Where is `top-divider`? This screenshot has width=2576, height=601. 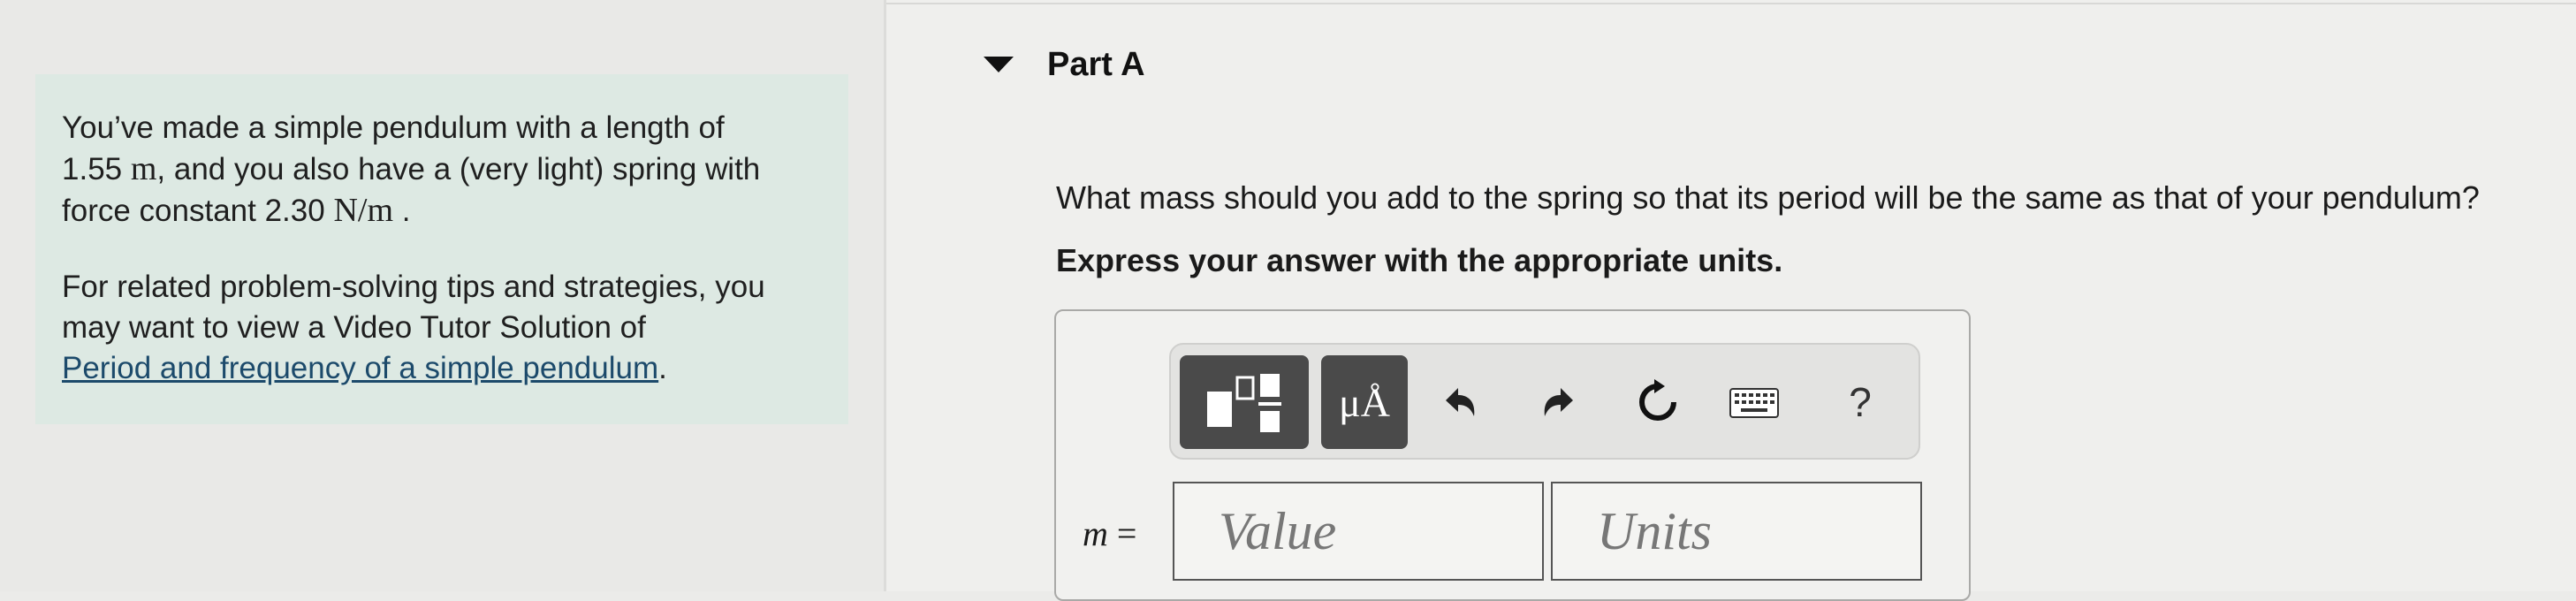
top-divider is located at coordinates (1731, 4).